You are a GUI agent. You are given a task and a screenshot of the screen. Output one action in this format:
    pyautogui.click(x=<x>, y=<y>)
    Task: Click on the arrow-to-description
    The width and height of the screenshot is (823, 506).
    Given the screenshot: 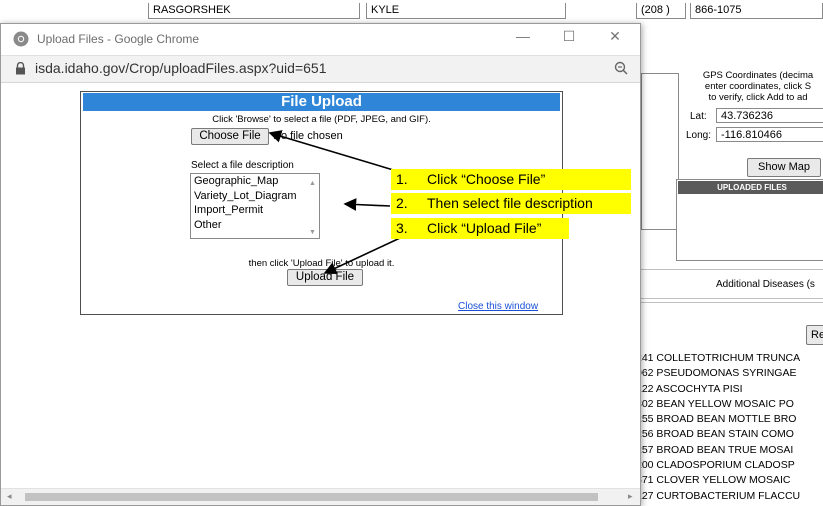 What is the action you would take?
    pyautogui.click(x=367, y=204)
    